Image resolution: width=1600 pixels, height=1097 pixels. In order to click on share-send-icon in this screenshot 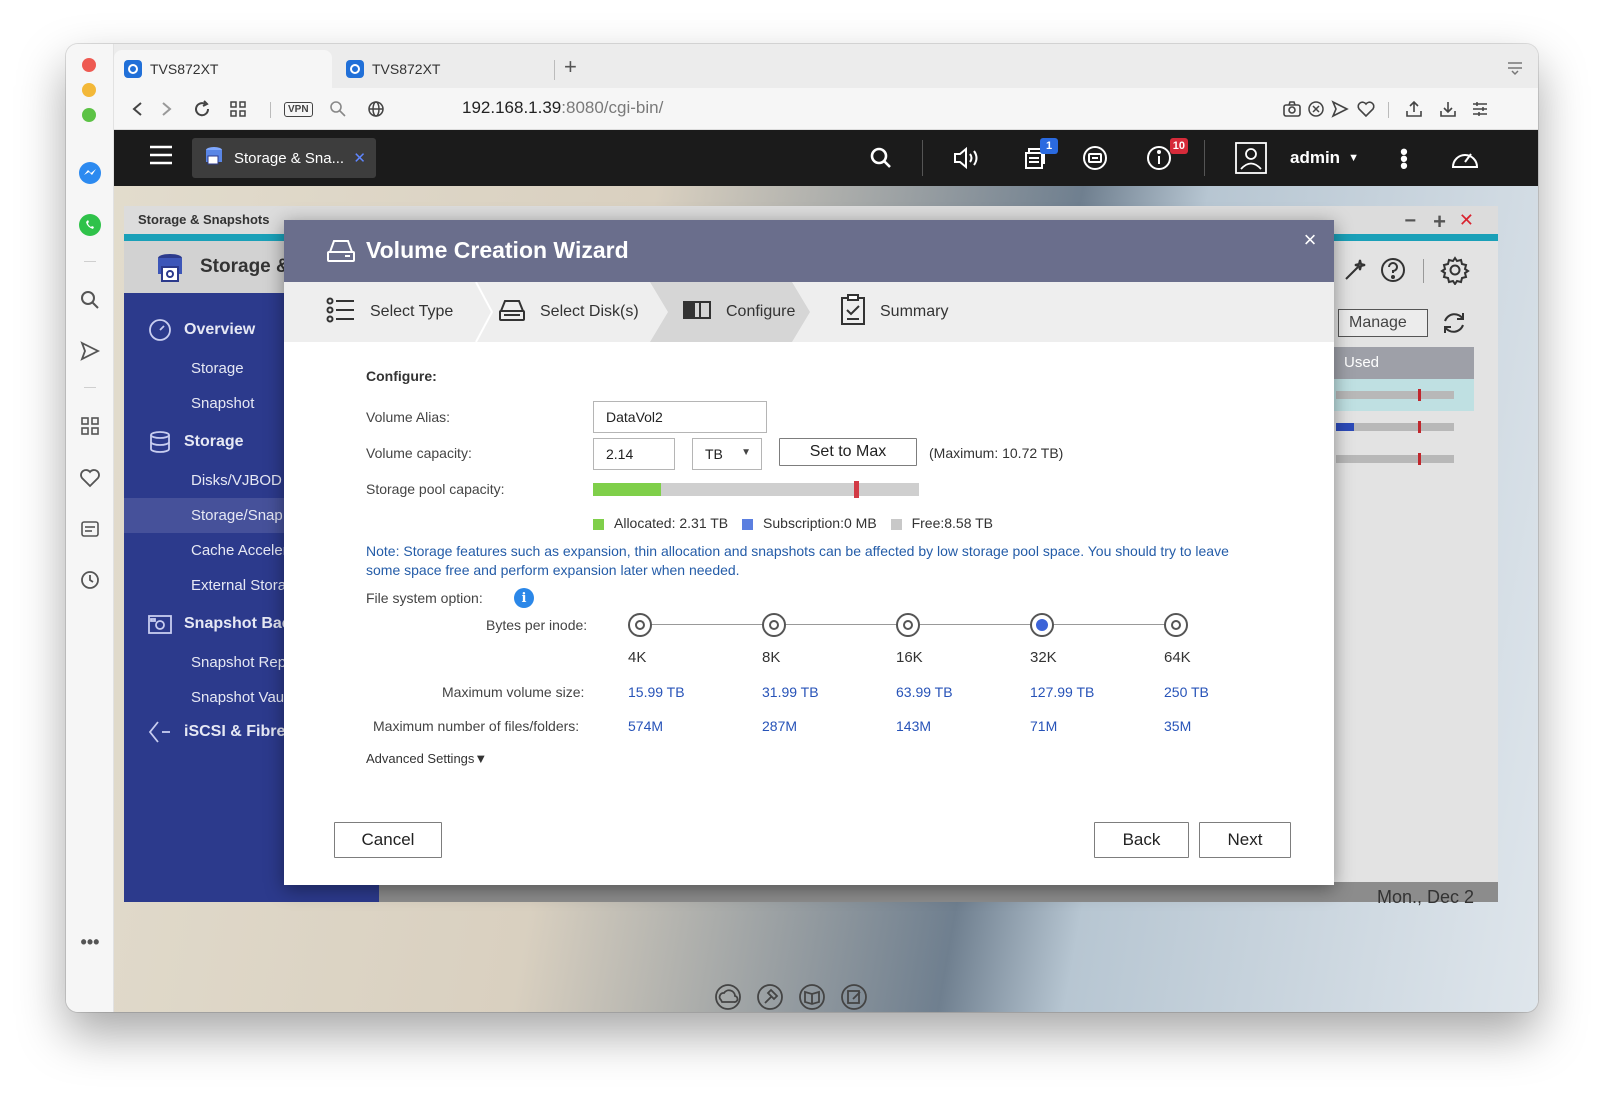, I will do `click(1340, 109)`.